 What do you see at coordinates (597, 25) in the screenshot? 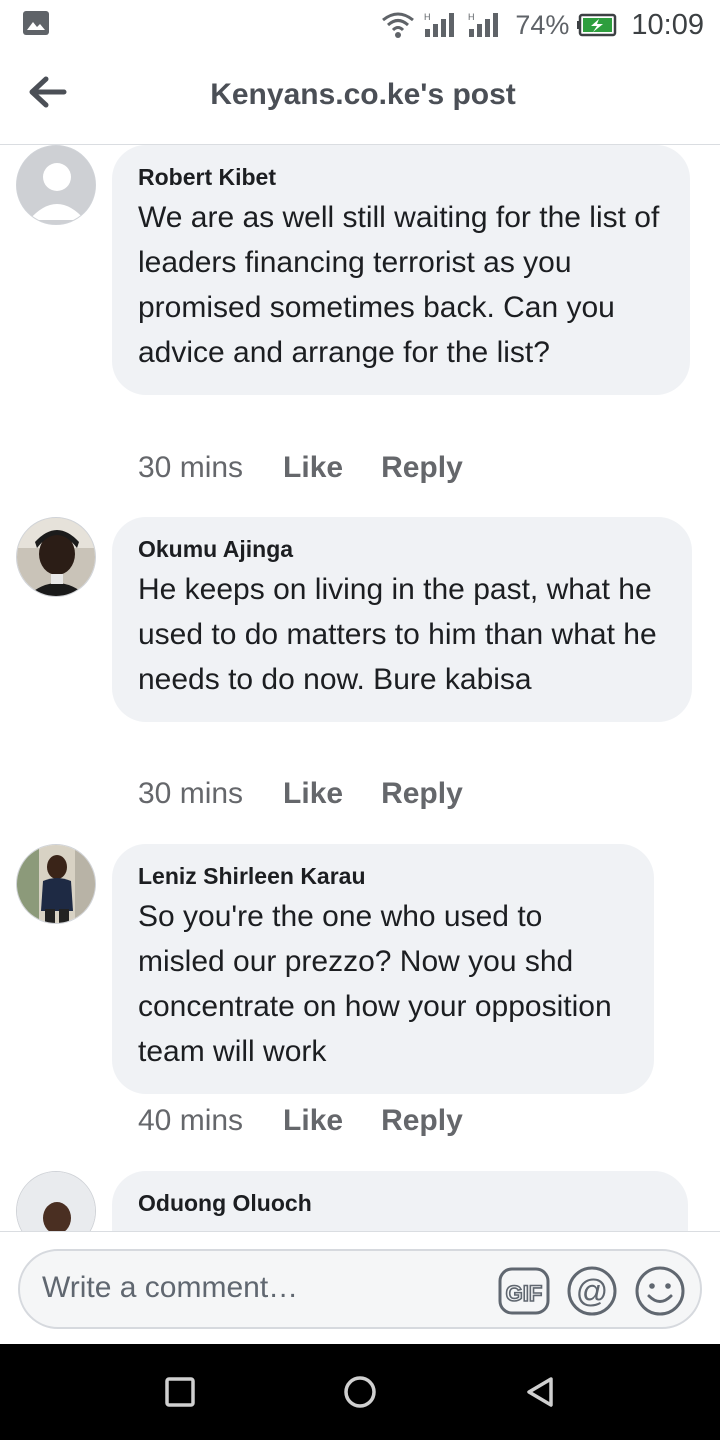
I see `battery-charging-icon` at bounding box center [597, 25].